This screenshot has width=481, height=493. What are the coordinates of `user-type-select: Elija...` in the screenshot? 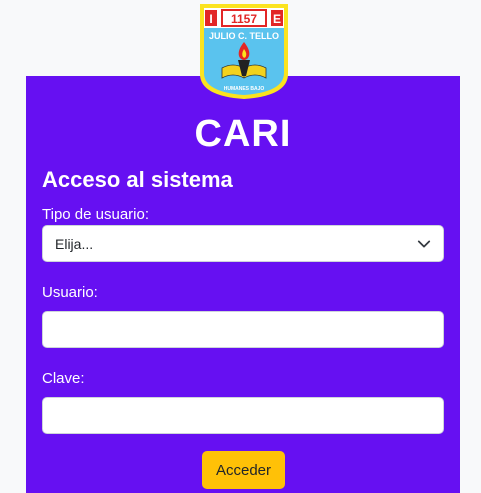 It's located at (243, 243).